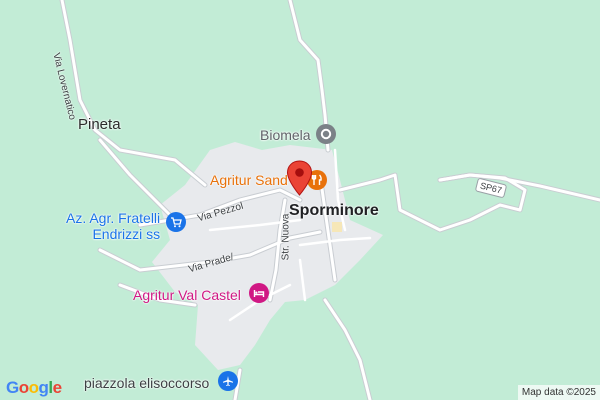 This screenshot has height=400, width=600. What do you see at coordinates (113, 218) in the screenshot?
I see `poi-label-az-agr-line1: Az. Agr. Fratelli` at bounding box center [113, 218].